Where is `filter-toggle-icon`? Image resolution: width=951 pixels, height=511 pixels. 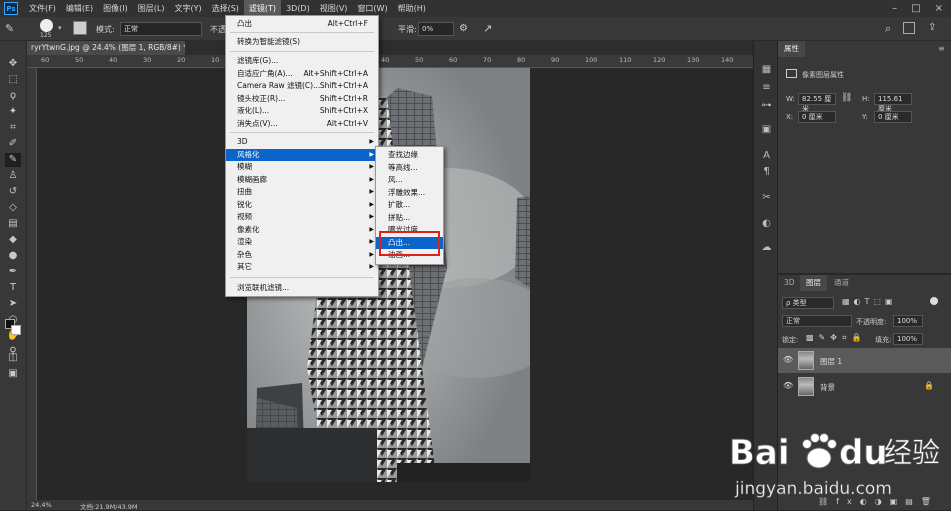
filter-toggle-icon is located at coordinates (934, 301).